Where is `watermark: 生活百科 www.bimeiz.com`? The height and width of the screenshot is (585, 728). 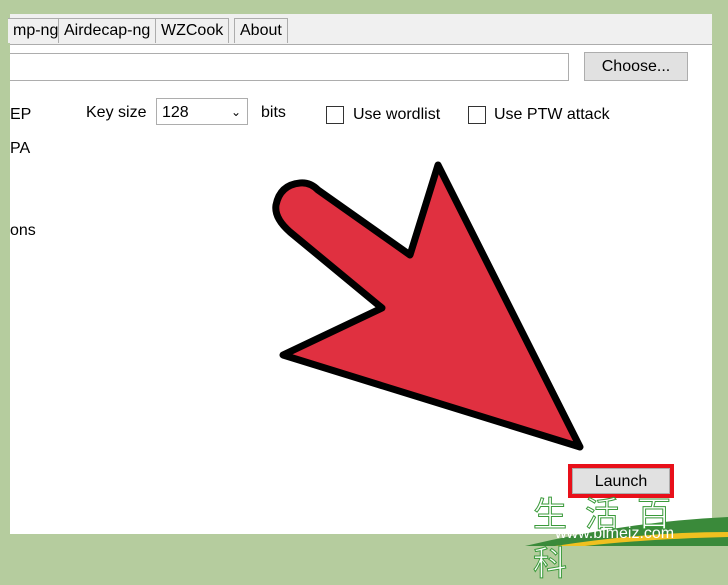 watermark: 生活百科 www.bimeiz.com is located at coordinates (626, 535).